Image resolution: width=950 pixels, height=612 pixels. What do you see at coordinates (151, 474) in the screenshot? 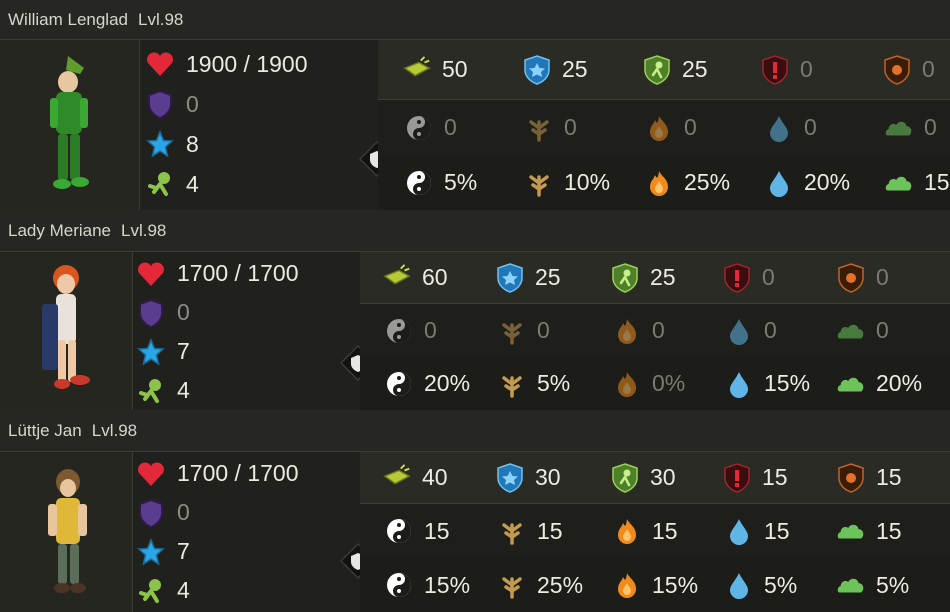
I see `heart-icon` at bounding box center [151, 474].